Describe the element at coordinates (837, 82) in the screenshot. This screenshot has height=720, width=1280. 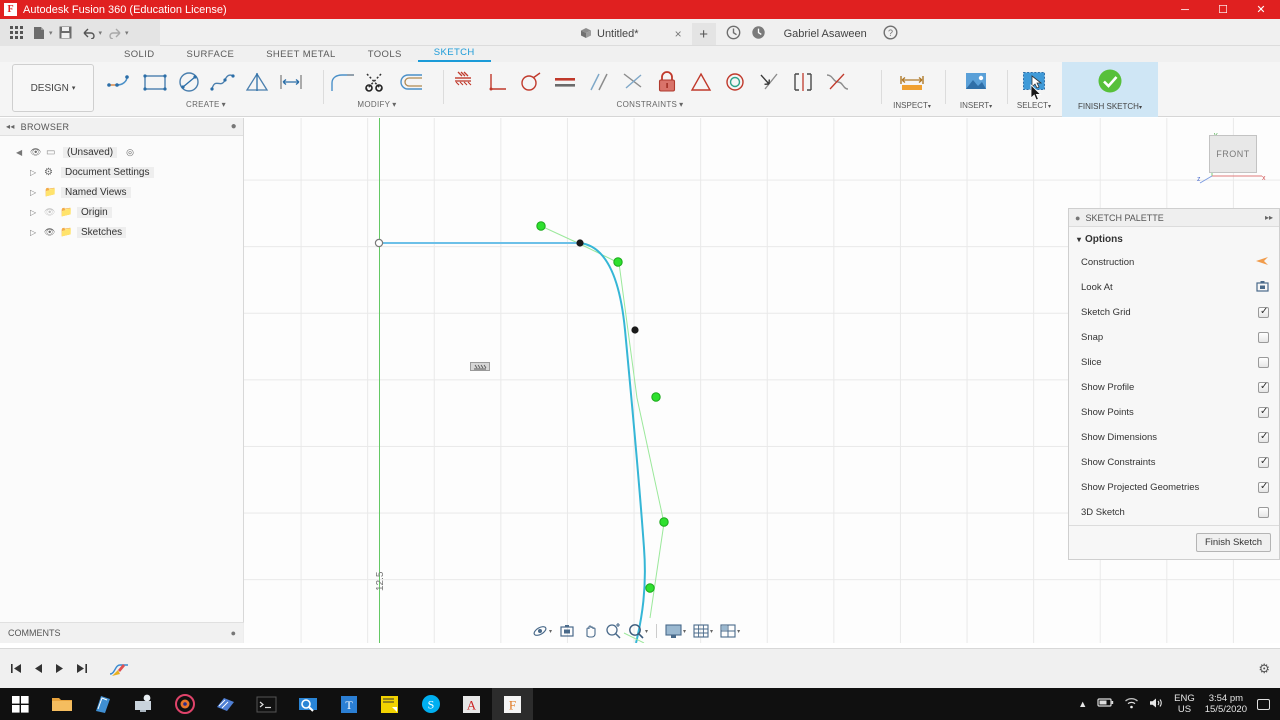
I see `tool-smooth-icon` at that location.